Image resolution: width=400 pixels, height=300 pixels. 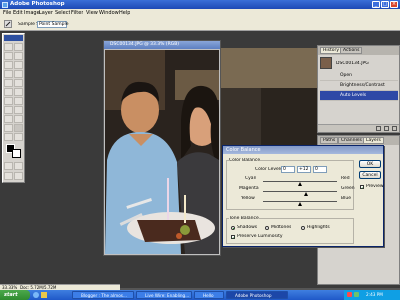 What do you see at coordinates (300, 184) in the screenshot?
I see `cyan-red-slider-handle` at bounding box center [300, 184].